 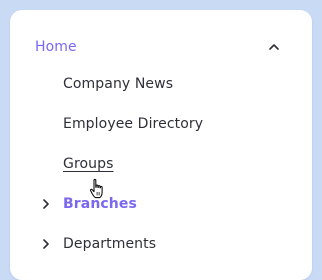 What do you see at coordinates (161, 244) in the screenshot?
I see `menu-item-departments: Departments` at bounding box center [161, 244].